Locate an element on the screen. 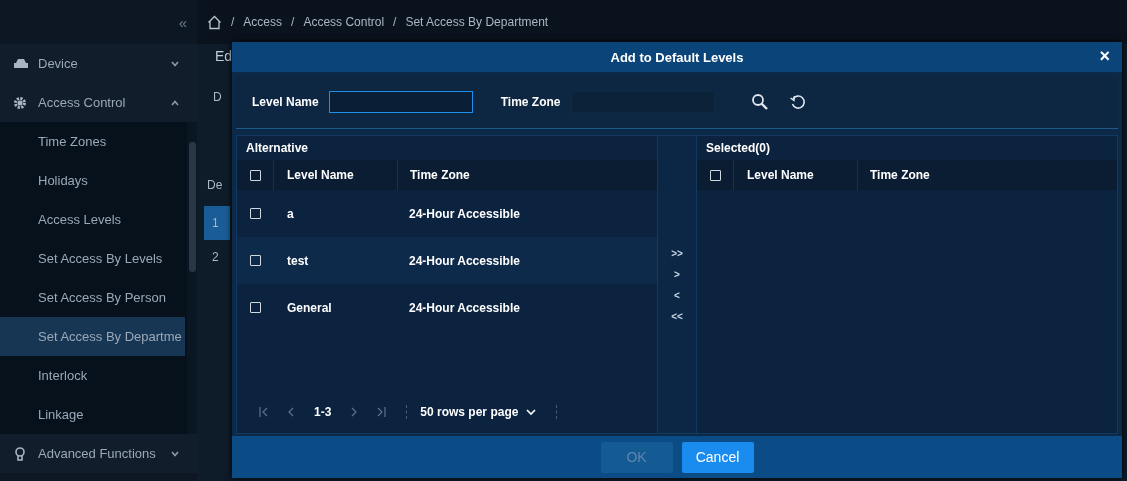  menu-group: Advanced Functions is located at coordinates (98, 453).